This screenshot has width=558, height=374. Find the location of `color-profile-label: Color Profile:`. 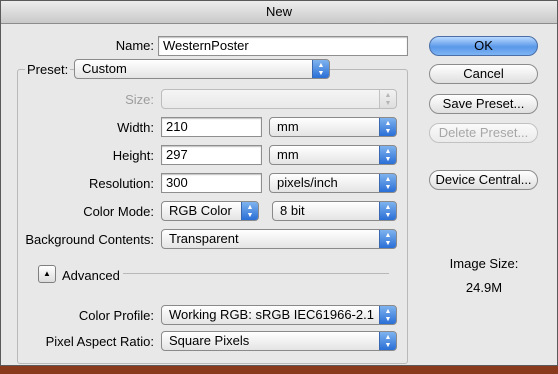

color-profile-label: Color Profile: is located at coordinates (116, 315).